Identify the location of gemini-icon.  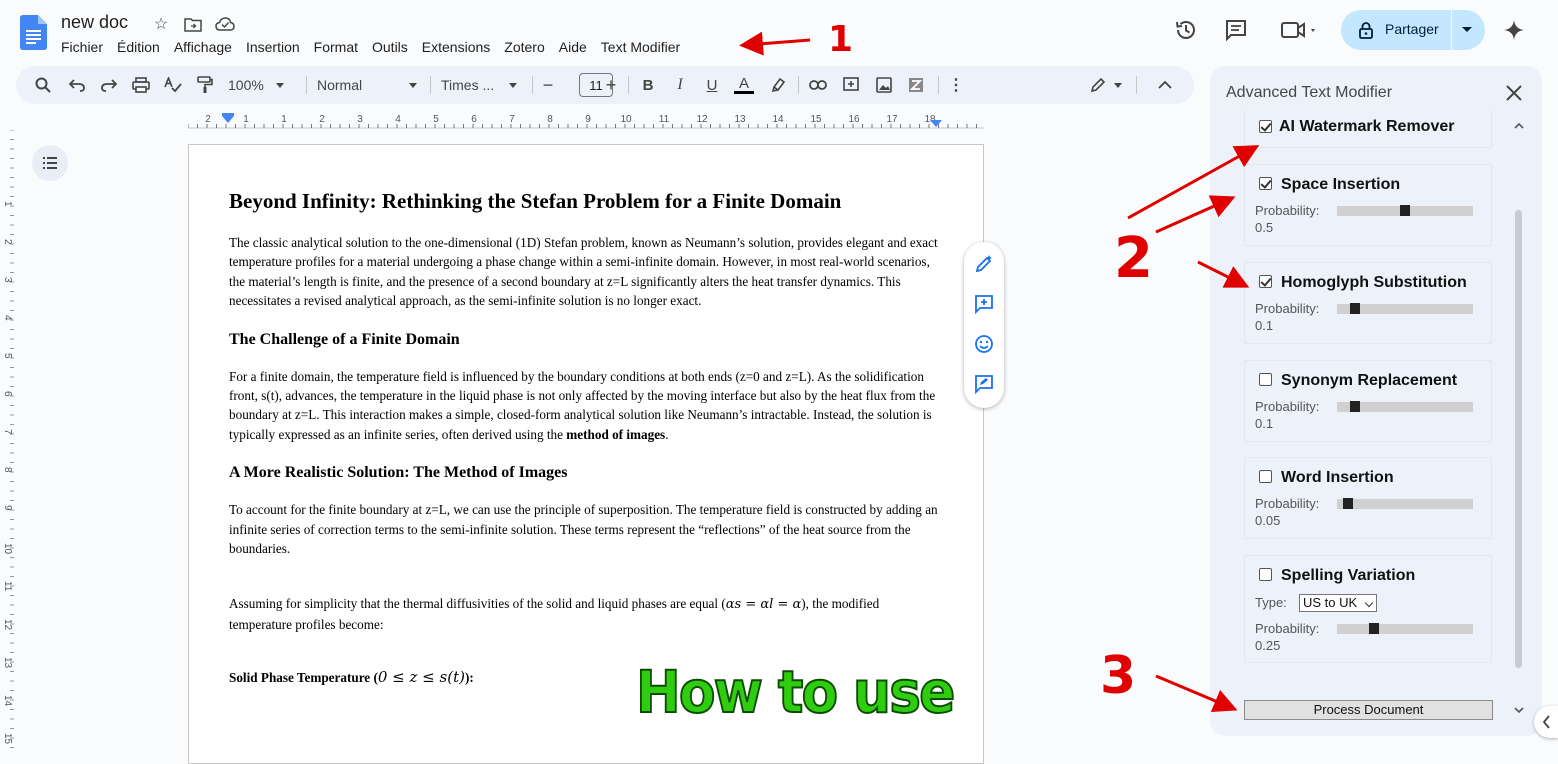
(1514, 30).